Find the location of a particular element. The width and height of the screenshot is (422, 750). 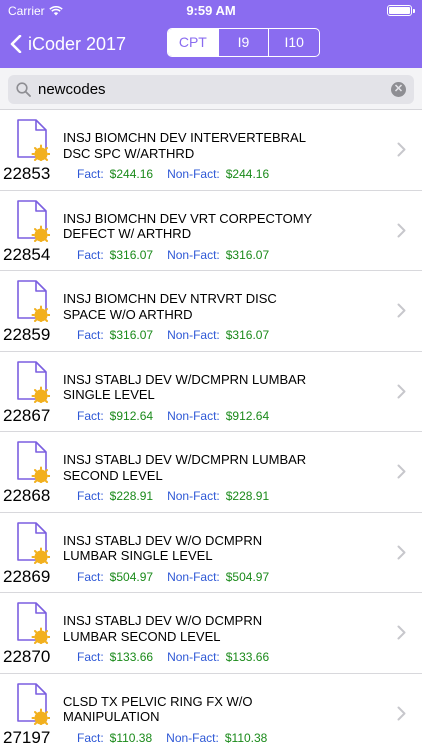

fact-price: $110.38 is located at coordinates (131, 737).